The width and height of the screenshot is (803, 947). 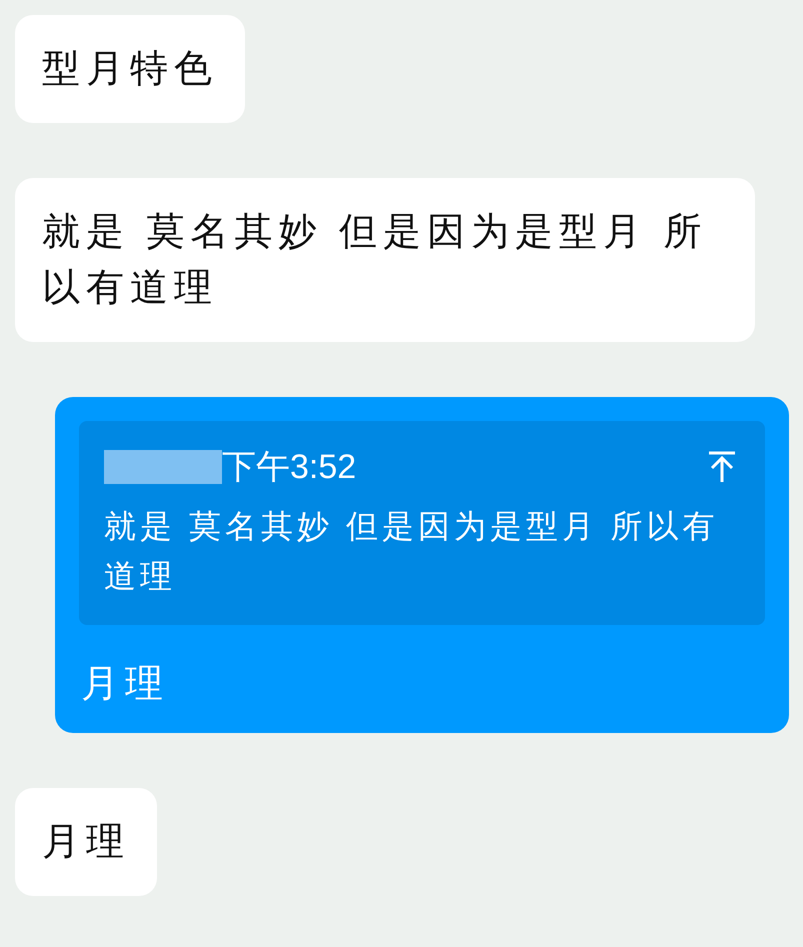 I want to click on message-bubble: 月理, so click(x=86, y=842).